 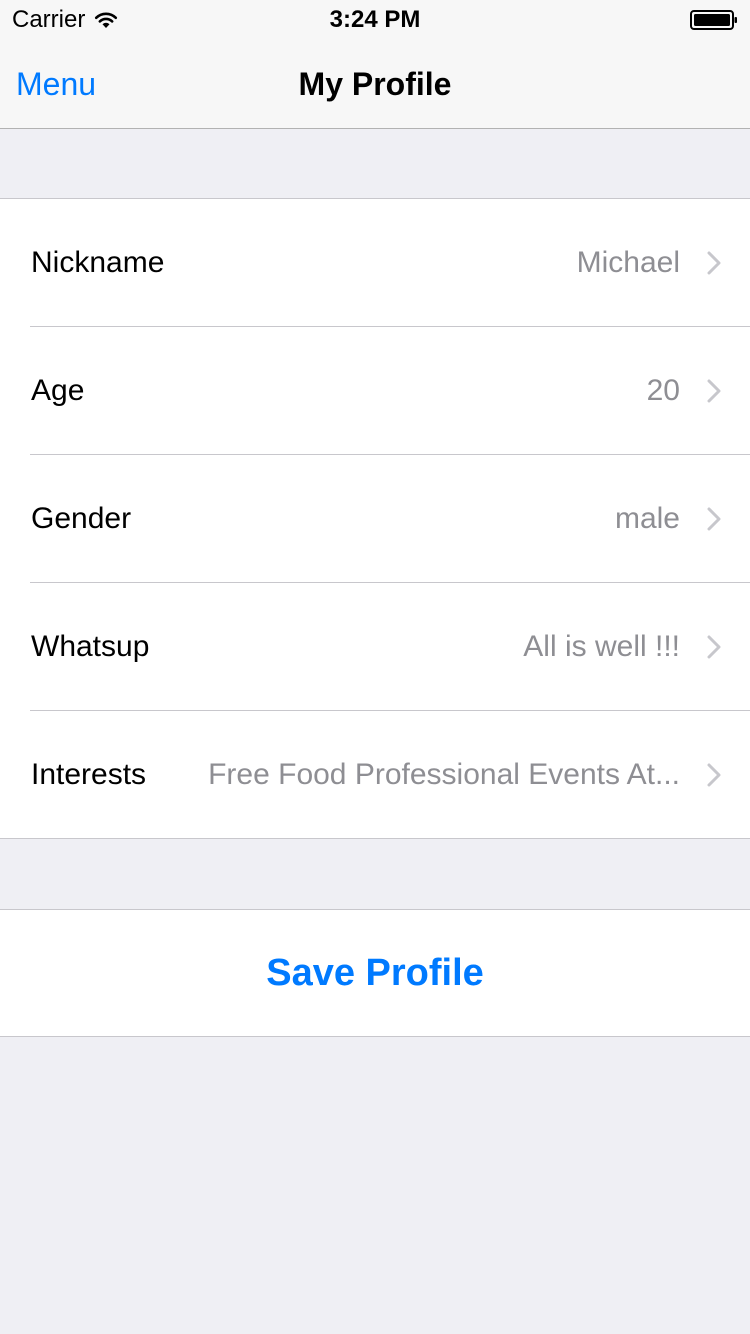 I want to click on status-bar: Carrier 3:24 PM, so click(x=375, y=20).